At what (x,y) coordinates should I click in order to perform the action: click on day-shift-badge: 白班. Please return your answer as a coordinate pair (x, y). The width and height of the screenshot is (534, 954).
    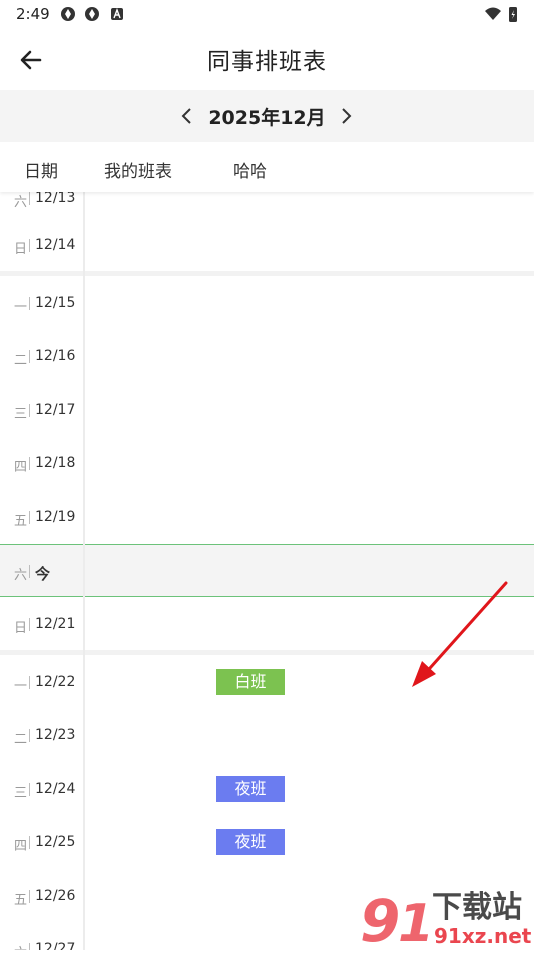
    Looking at the image, I should click on (250, 682).